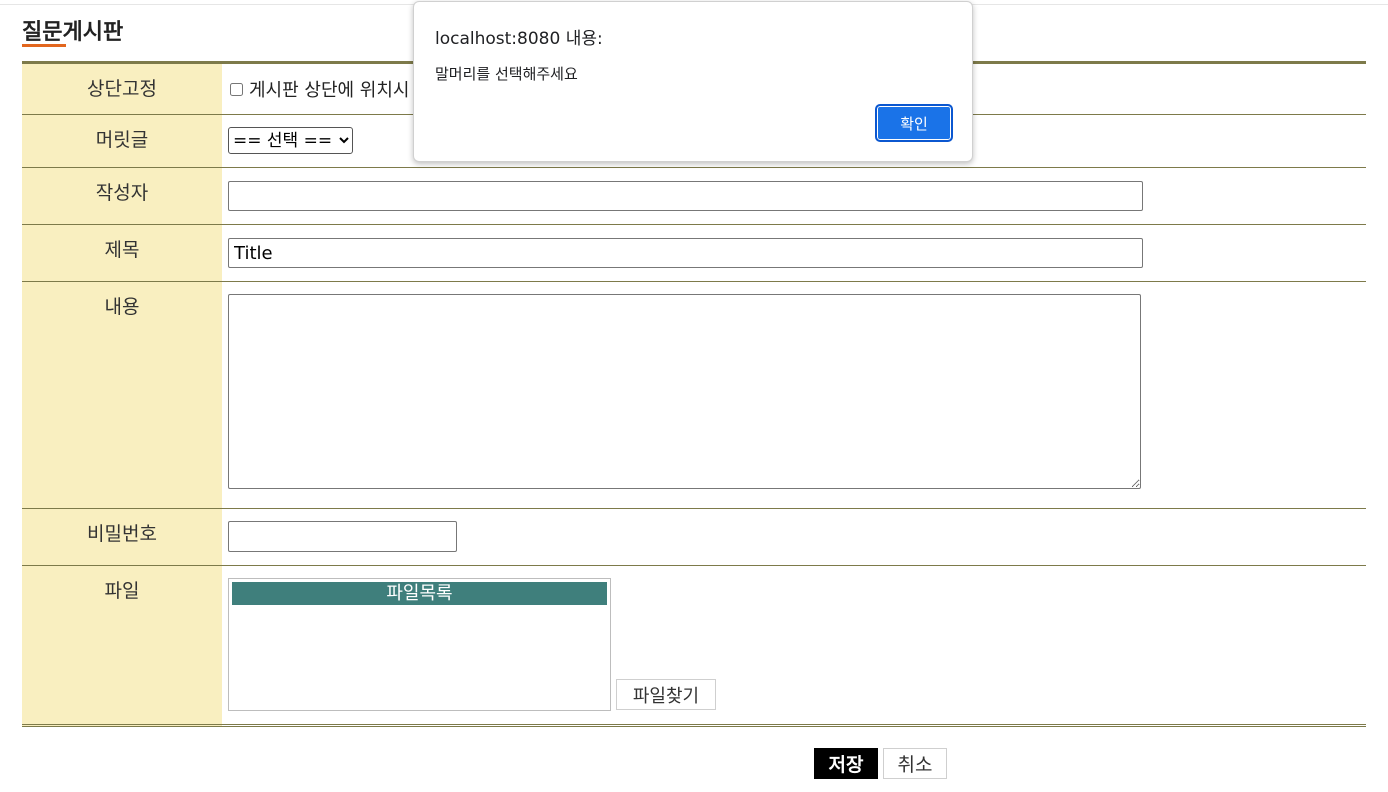  Describe the element at coordinates (122, 645) in the screenshot. I see `file-label-cell: 파일` at that location.